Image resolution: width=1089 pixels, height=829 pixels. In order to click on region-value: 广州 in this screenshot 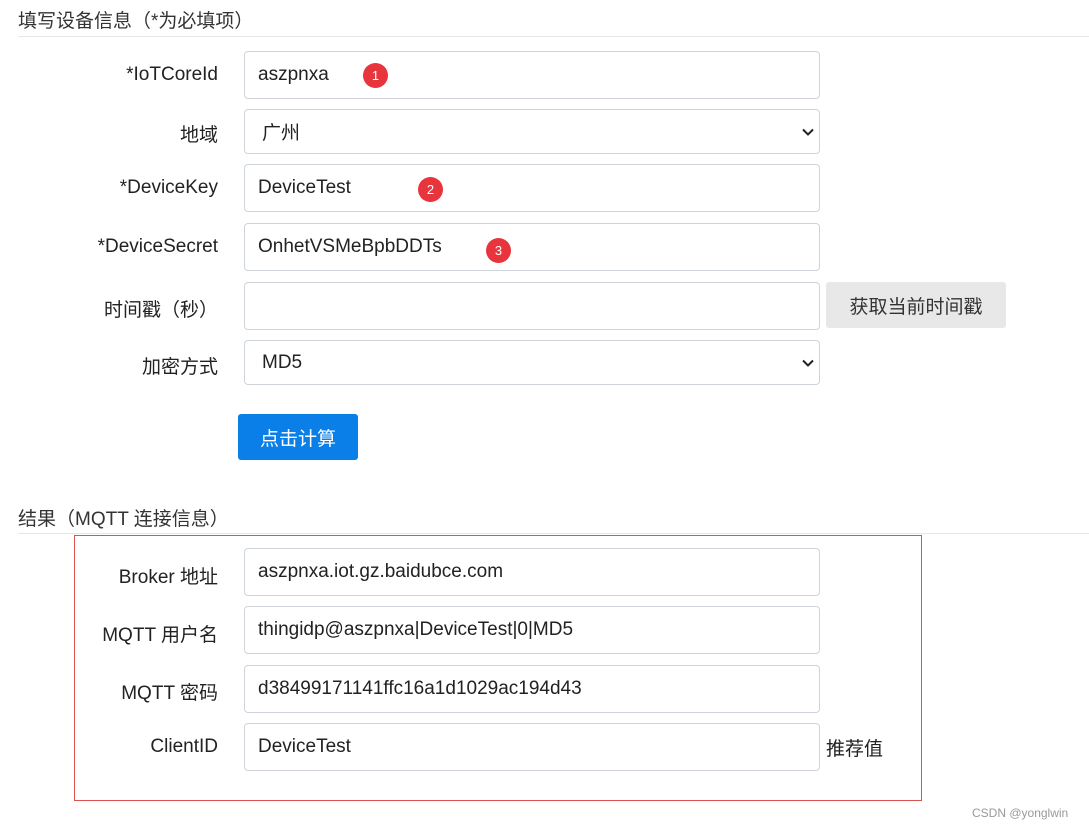, I will do `click(281, 133)`.